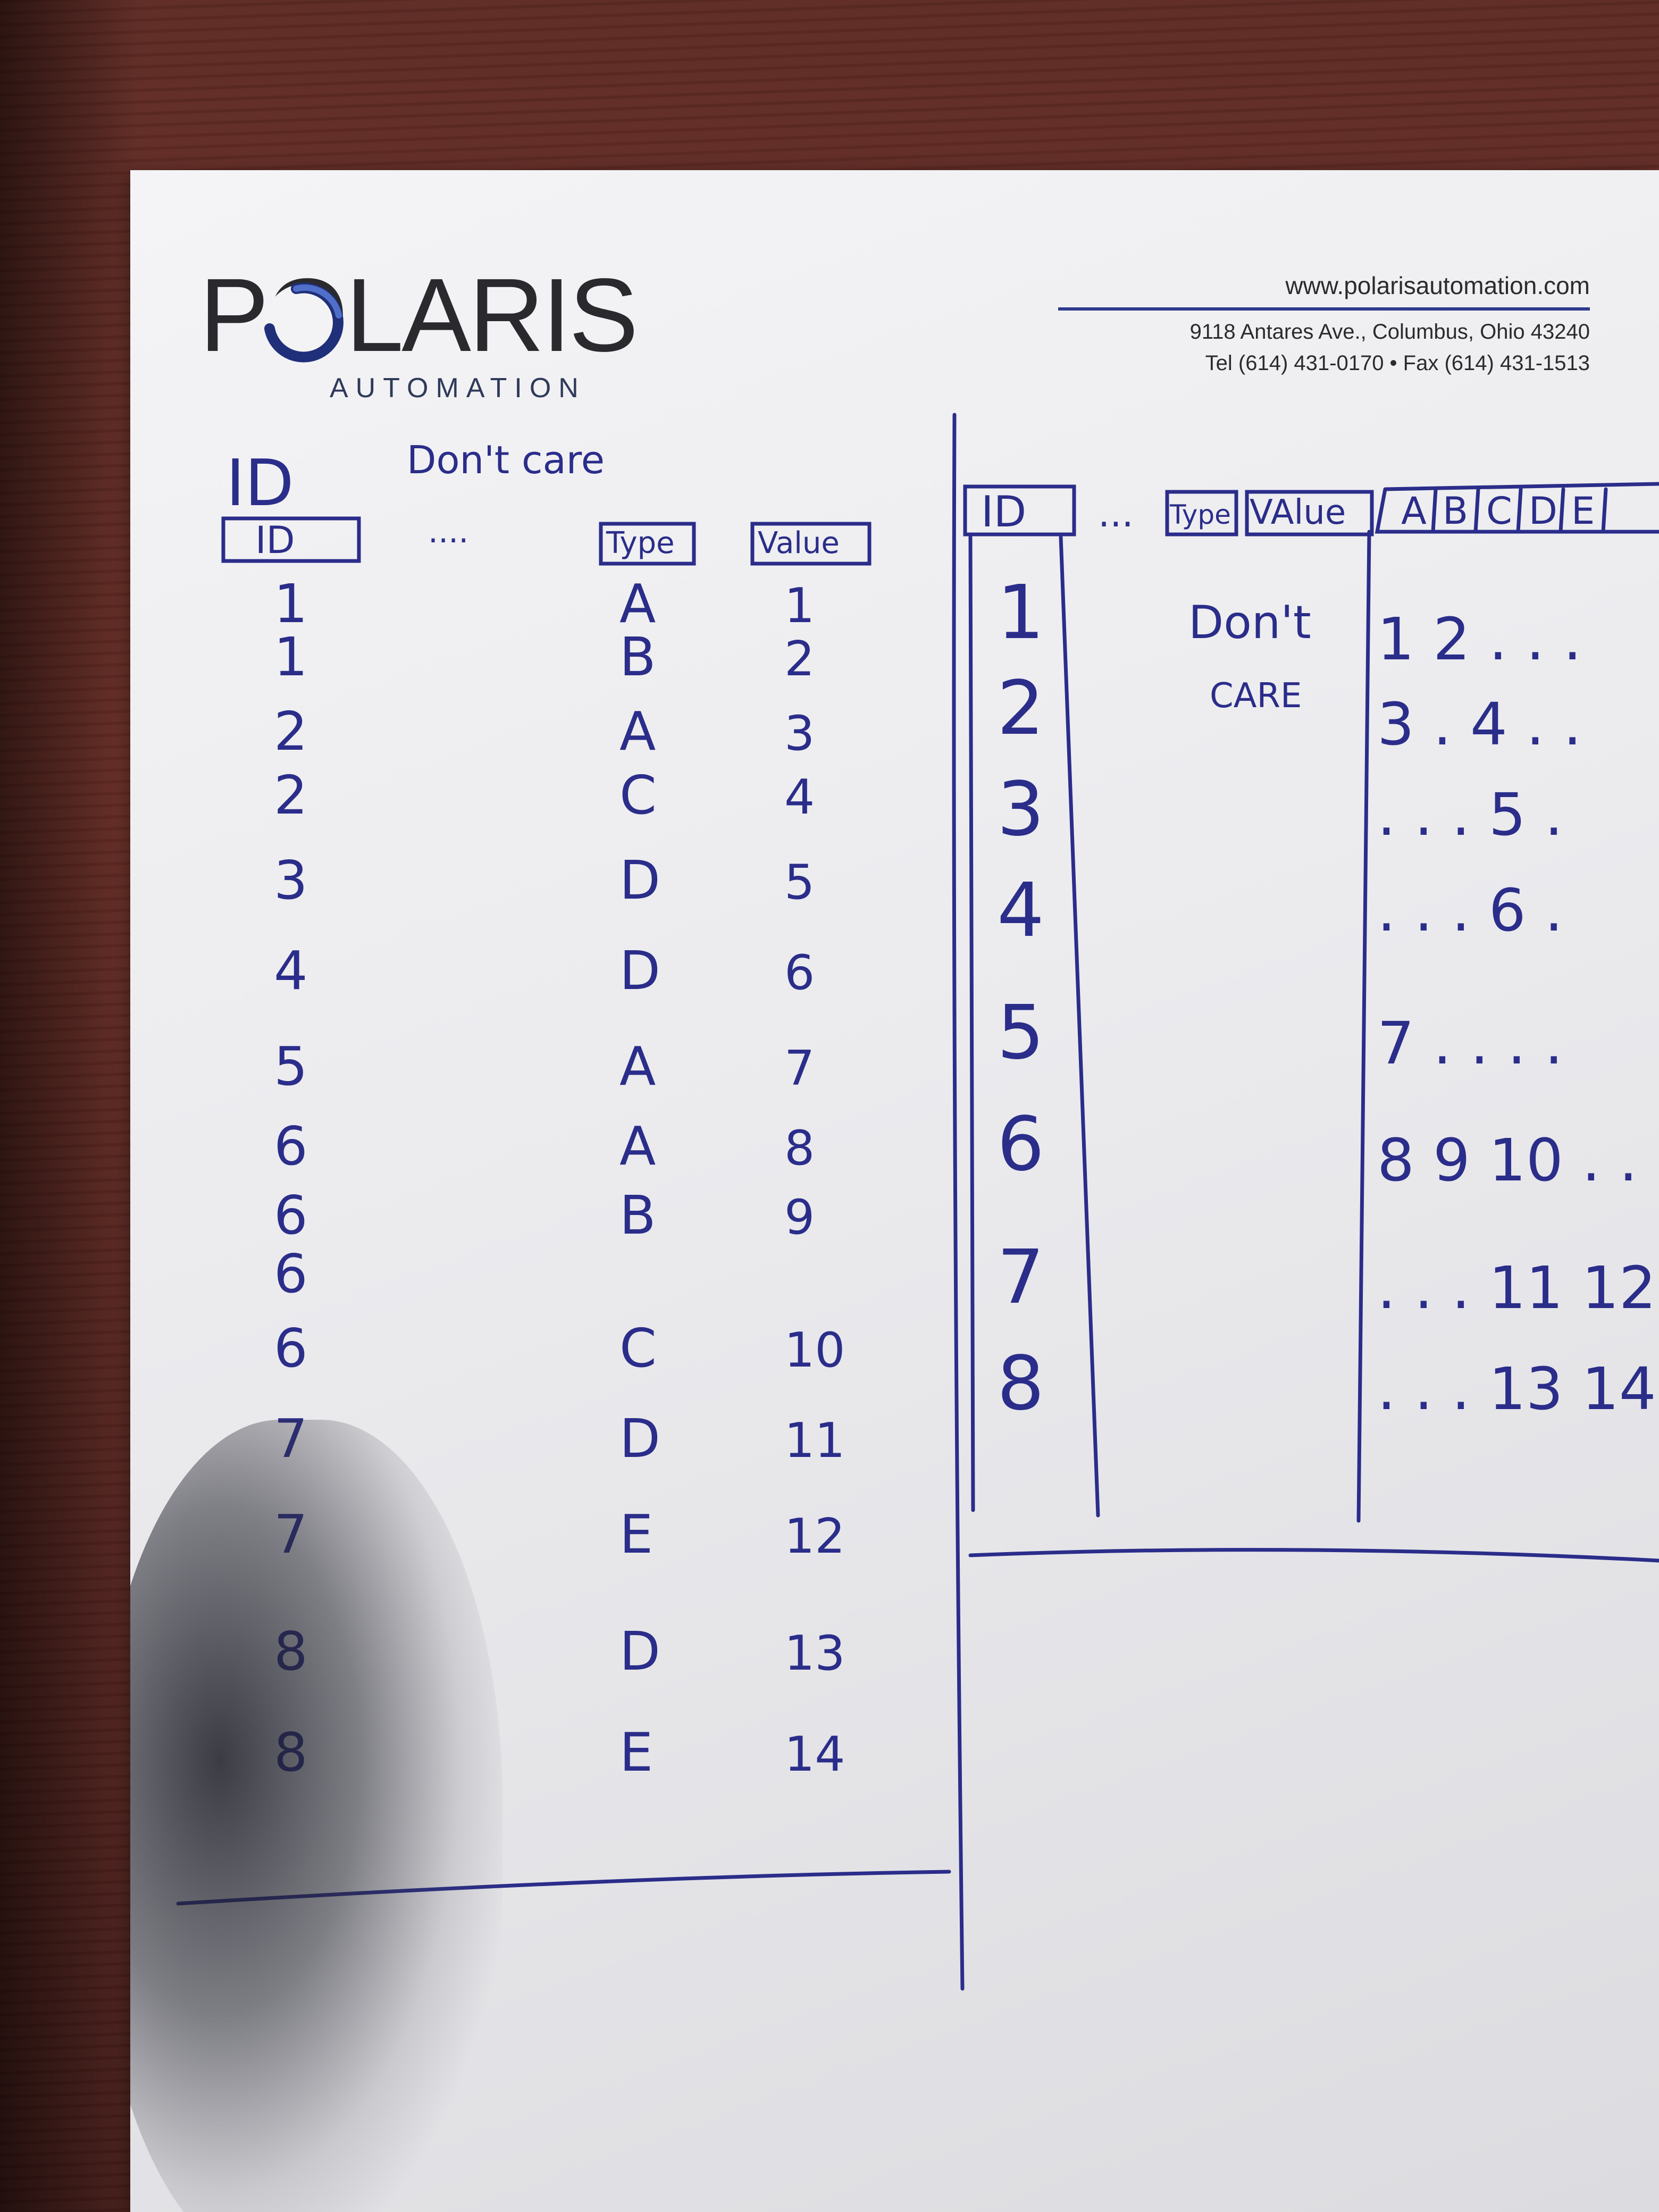 The width and height of the screenshot is (1659, 2212). What do you see at coordinates (1543, 511) in the screenshot?
I see `right-header-d: D` at bounding box center [1543, 511].